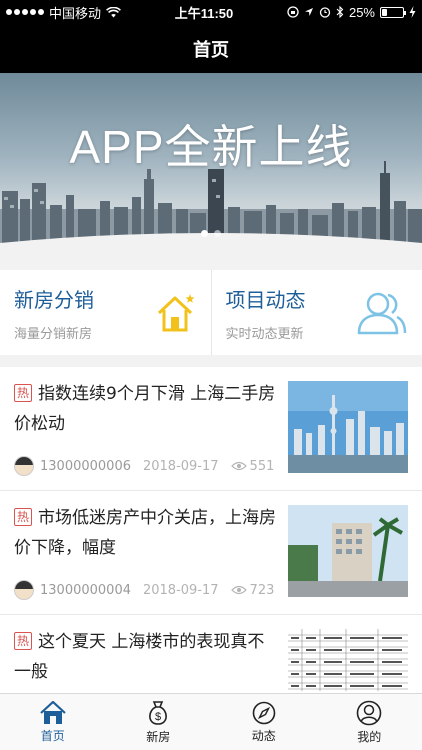 This screenshot has width=422, height=750. What do you see at coordinates (293, 12) in the screenshot?
I see `rotation-lock-icon` at bounding box center [293, 12].